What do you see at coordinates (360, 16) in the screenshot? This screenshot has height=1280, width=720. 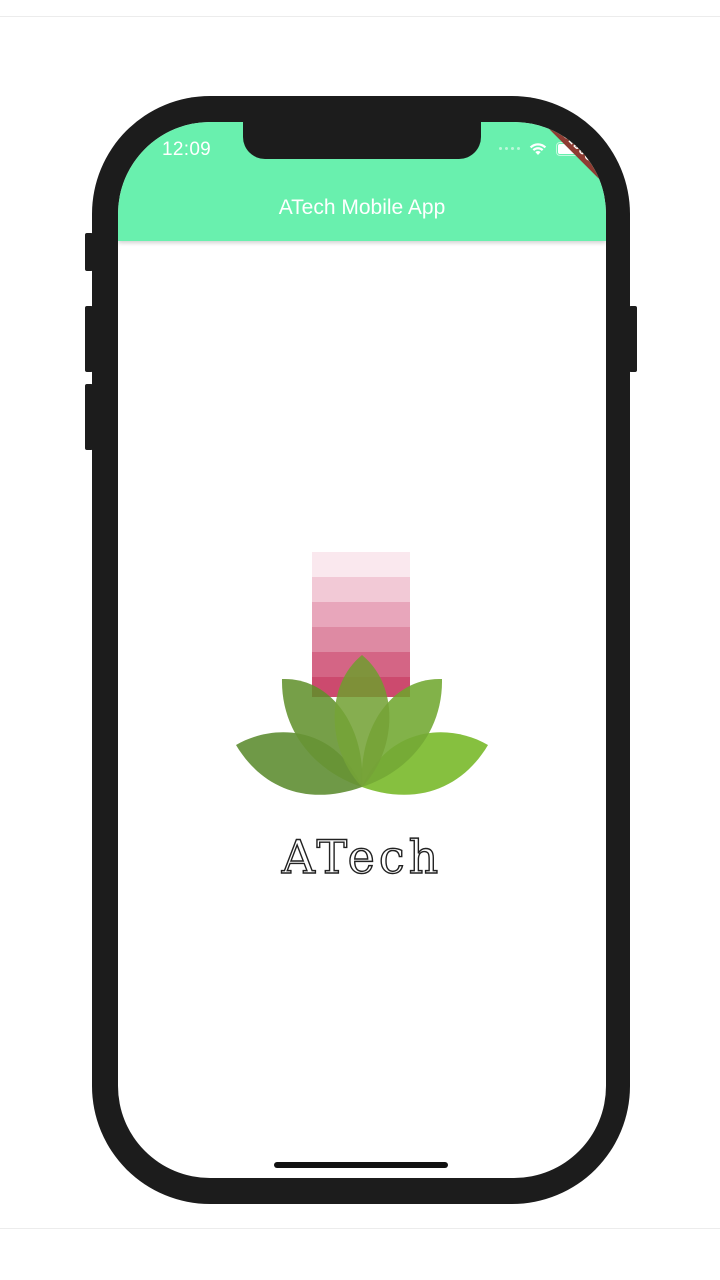 I see `divider-top` at bounding box center [360, 16].